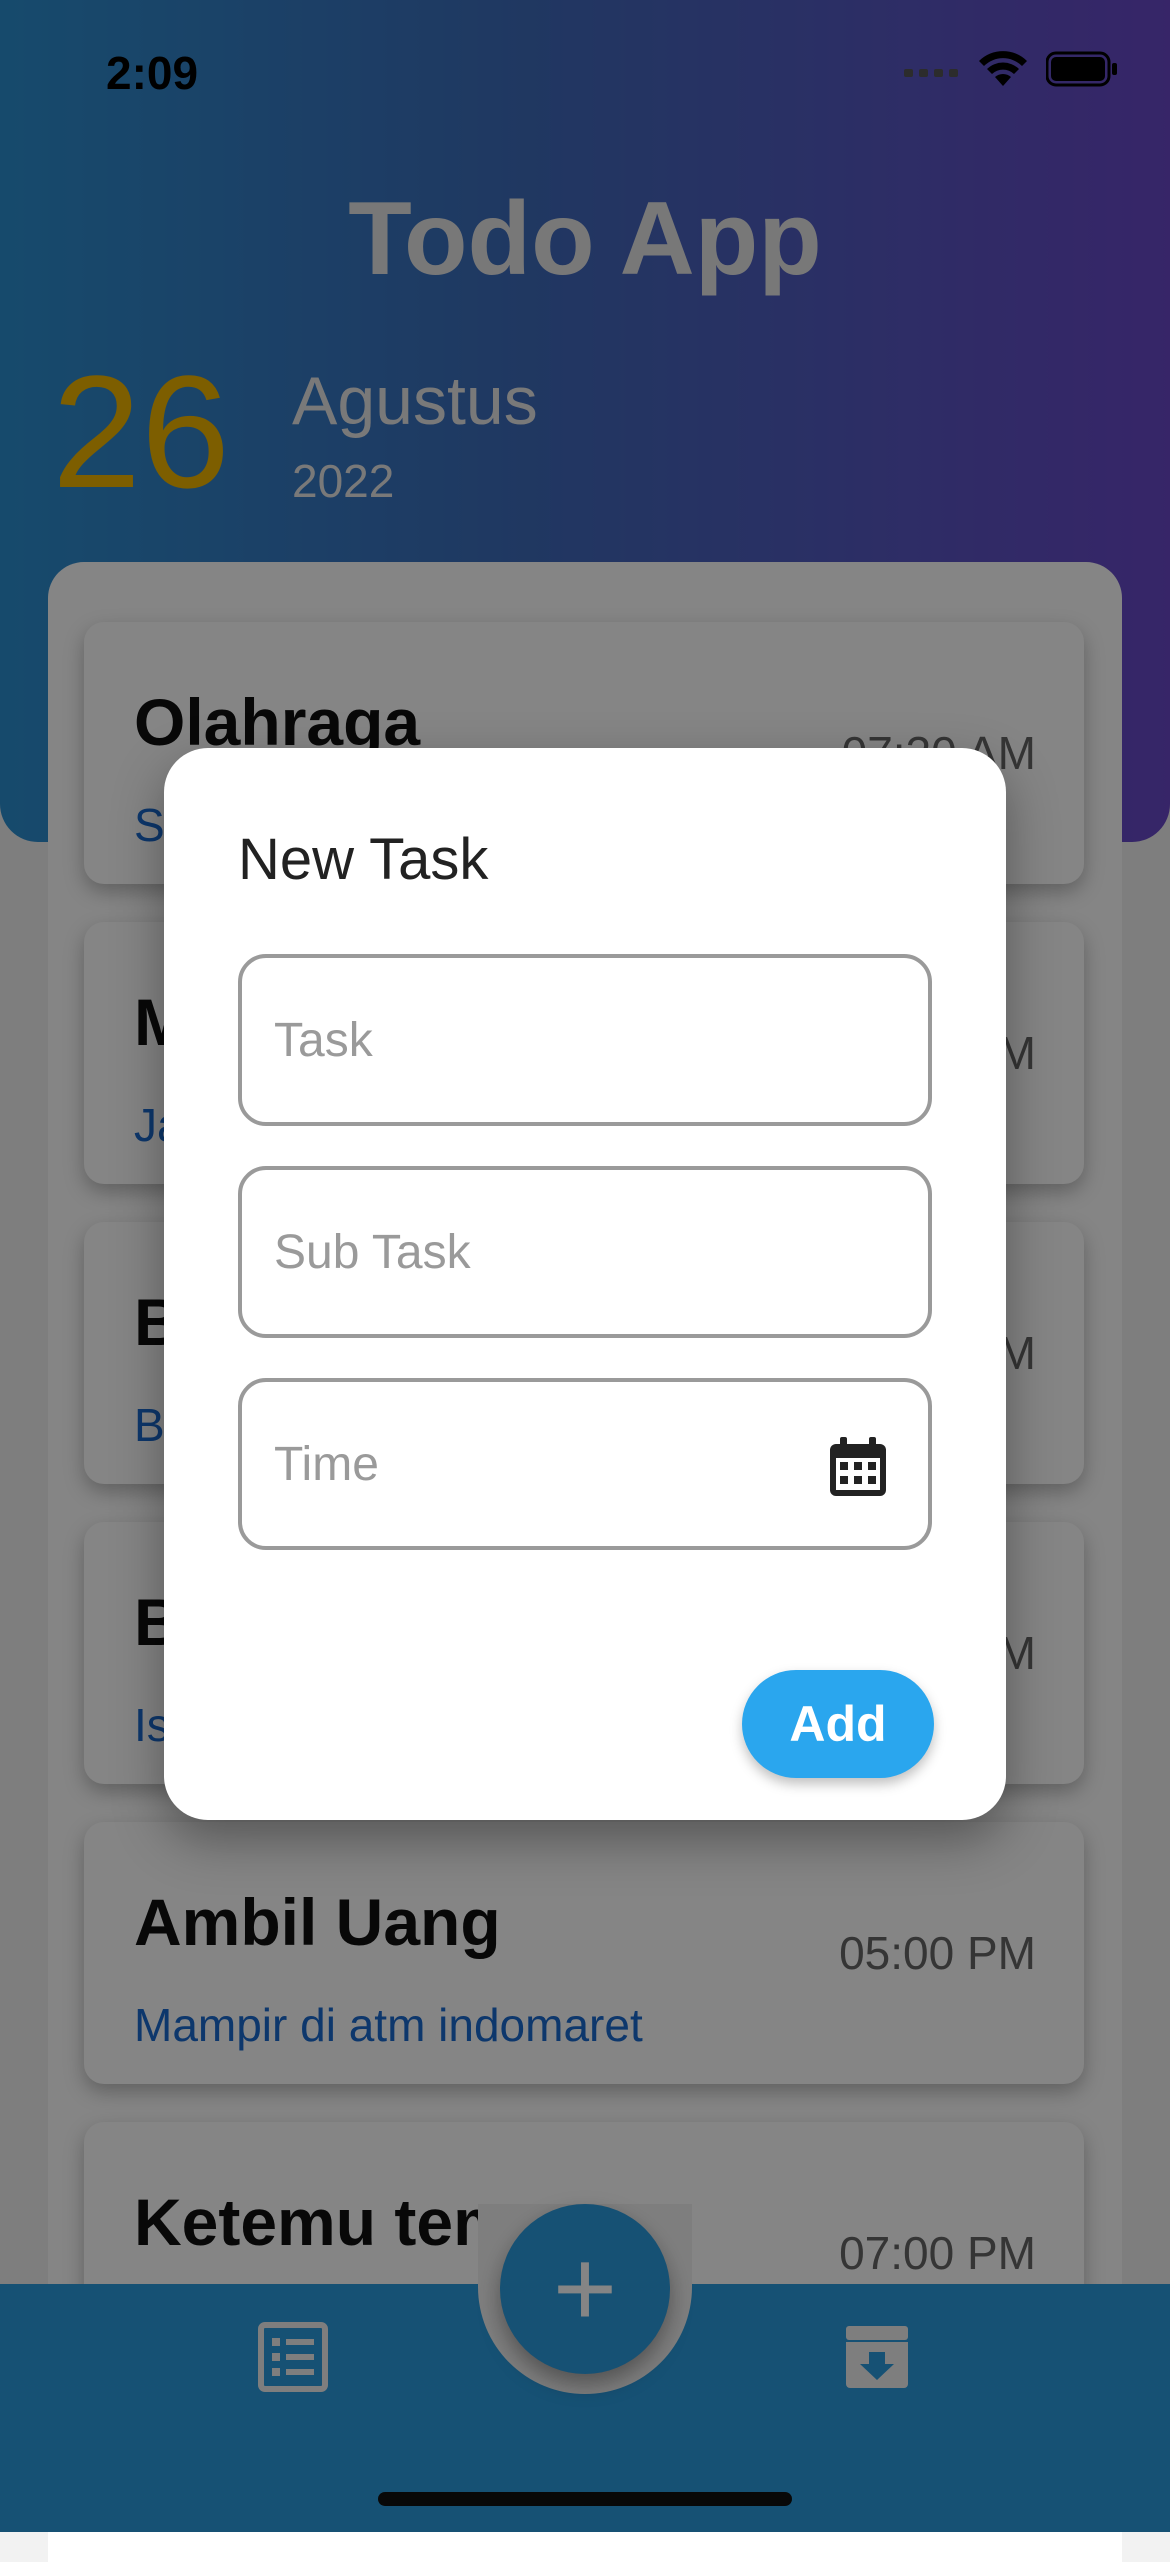 This screenshot has width=1170, height=2562. What do you see at coordinates (838, 1724) in the screenshot?
I see `add-button: Add` at bounding box center [838, 1724].